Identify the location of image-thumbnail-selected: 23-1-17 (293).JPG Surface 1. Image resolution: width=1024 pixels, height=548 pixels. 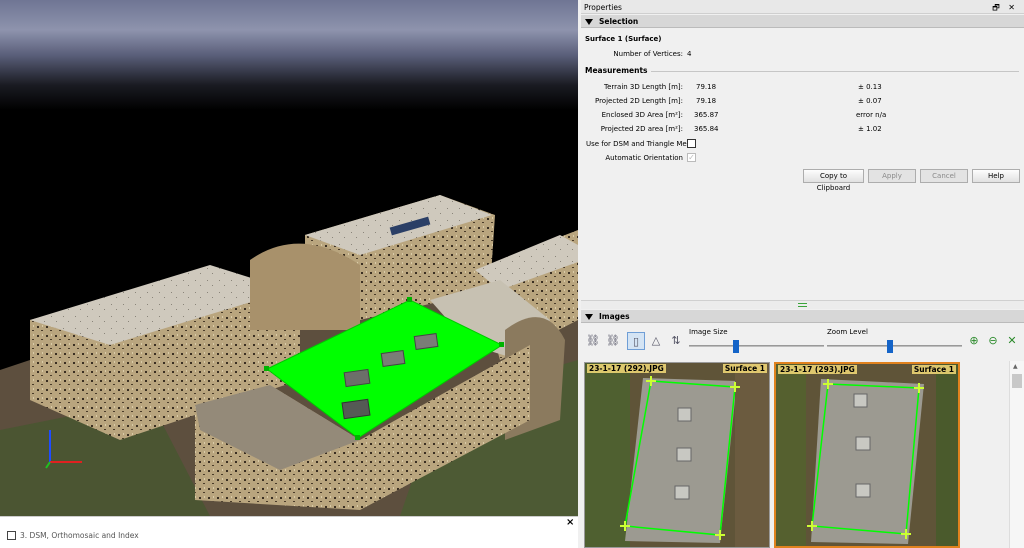
(867, 455).